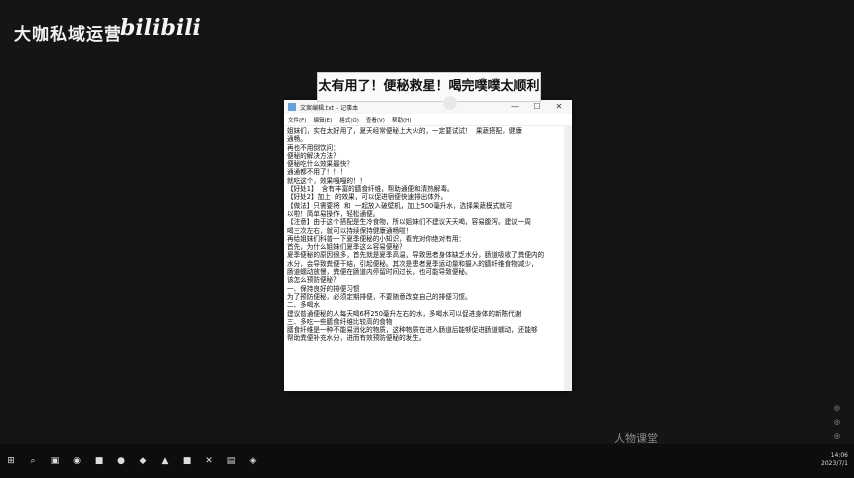 The height and width of the screenshot is (478, 854). I want to click on text-line: 姐妹们，实在太好用了，夏天经常便秘上大火的，一定要试试！ 果蔬搭配，健康, so click(404, 131).